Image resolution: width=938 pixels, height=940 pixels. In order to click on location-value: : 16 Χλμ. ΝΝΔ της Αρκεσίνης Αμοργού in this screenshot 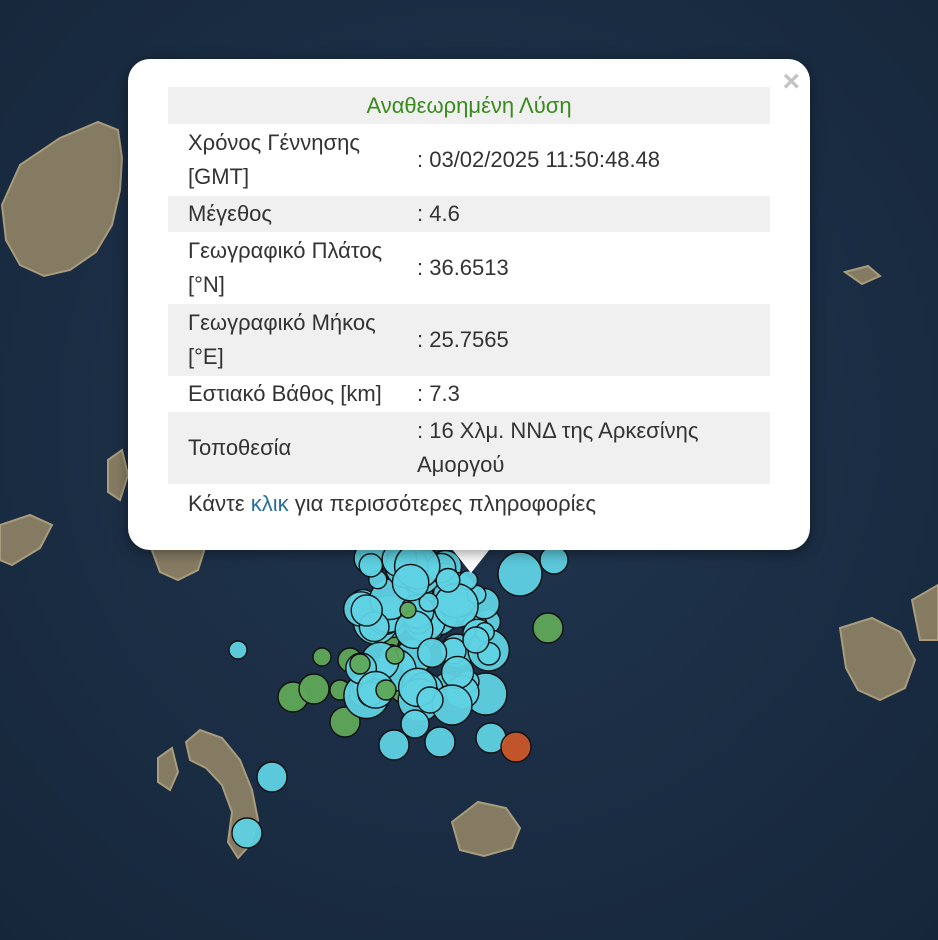, I will do `click(593, 448)`.